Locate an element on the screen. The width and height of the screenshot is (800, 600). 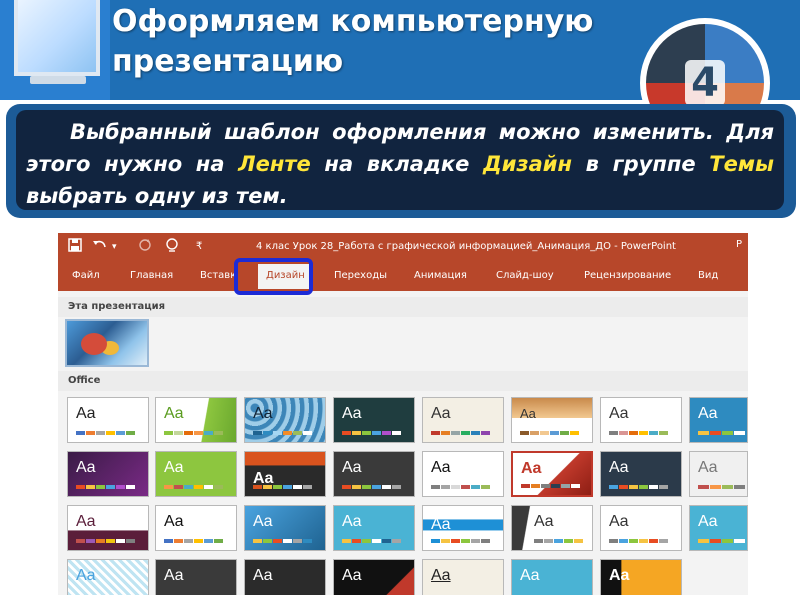
gallery-section-this-presentation: Эта презентация is located at coordinates (403, 307).